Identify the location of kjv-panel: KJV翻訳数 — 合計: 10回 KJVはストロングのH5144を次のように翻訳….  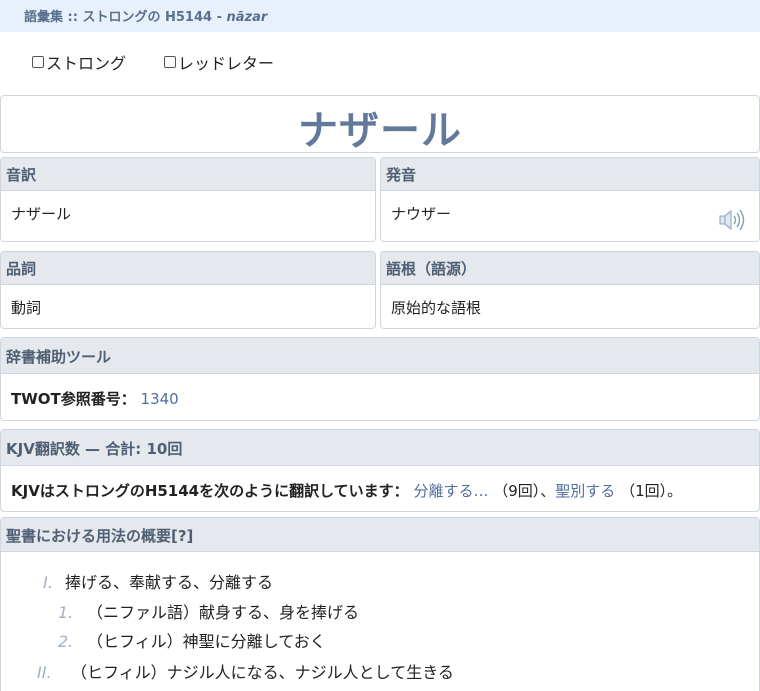
(380, 470).